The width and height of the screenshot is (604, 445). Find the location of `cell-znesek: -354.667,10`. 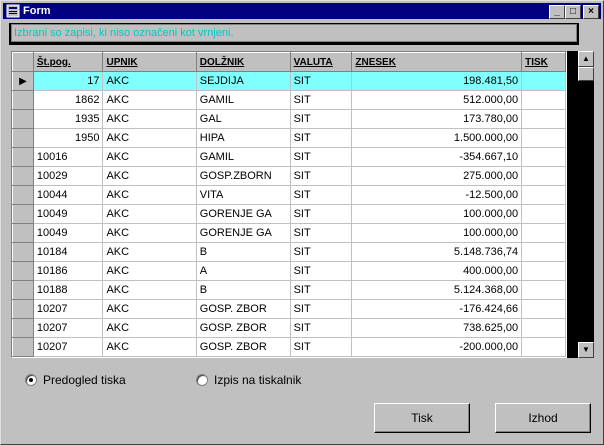

cell-znesek: -354.667,10 is located at coordinates (437, 157).